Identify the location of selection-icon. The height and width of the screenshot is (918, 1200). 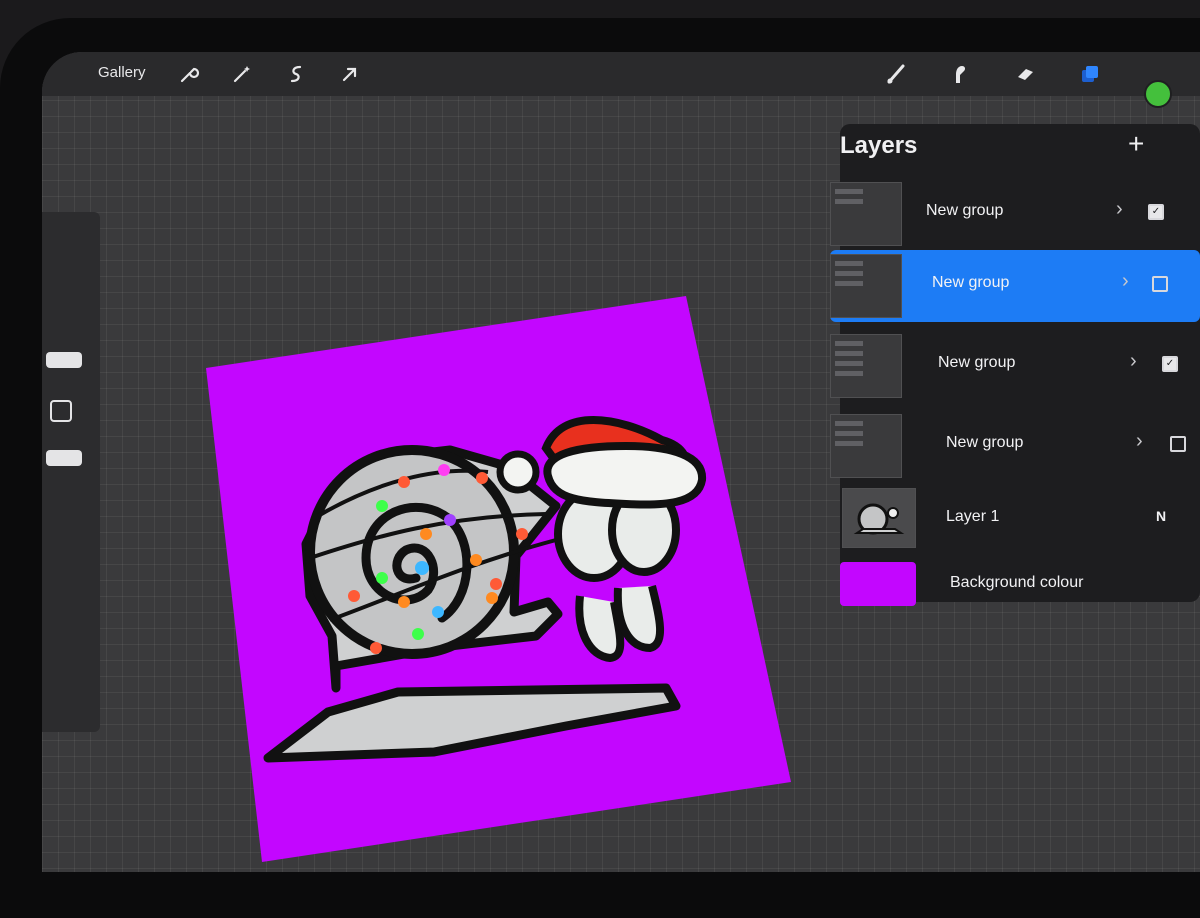
(296, 74).